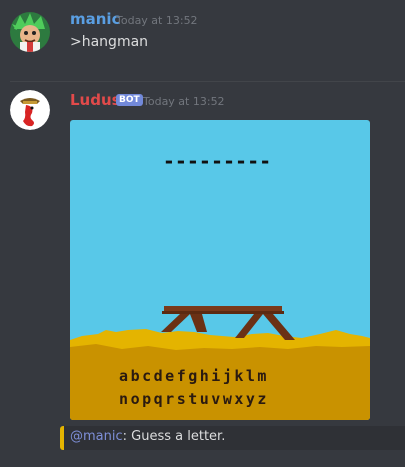 The height and width of the screenshot is (467, 405). What do you see at coordinates (129, 100) in the screenshot?
I see `bot-badge: BOT` at bounding box center [129, 100].